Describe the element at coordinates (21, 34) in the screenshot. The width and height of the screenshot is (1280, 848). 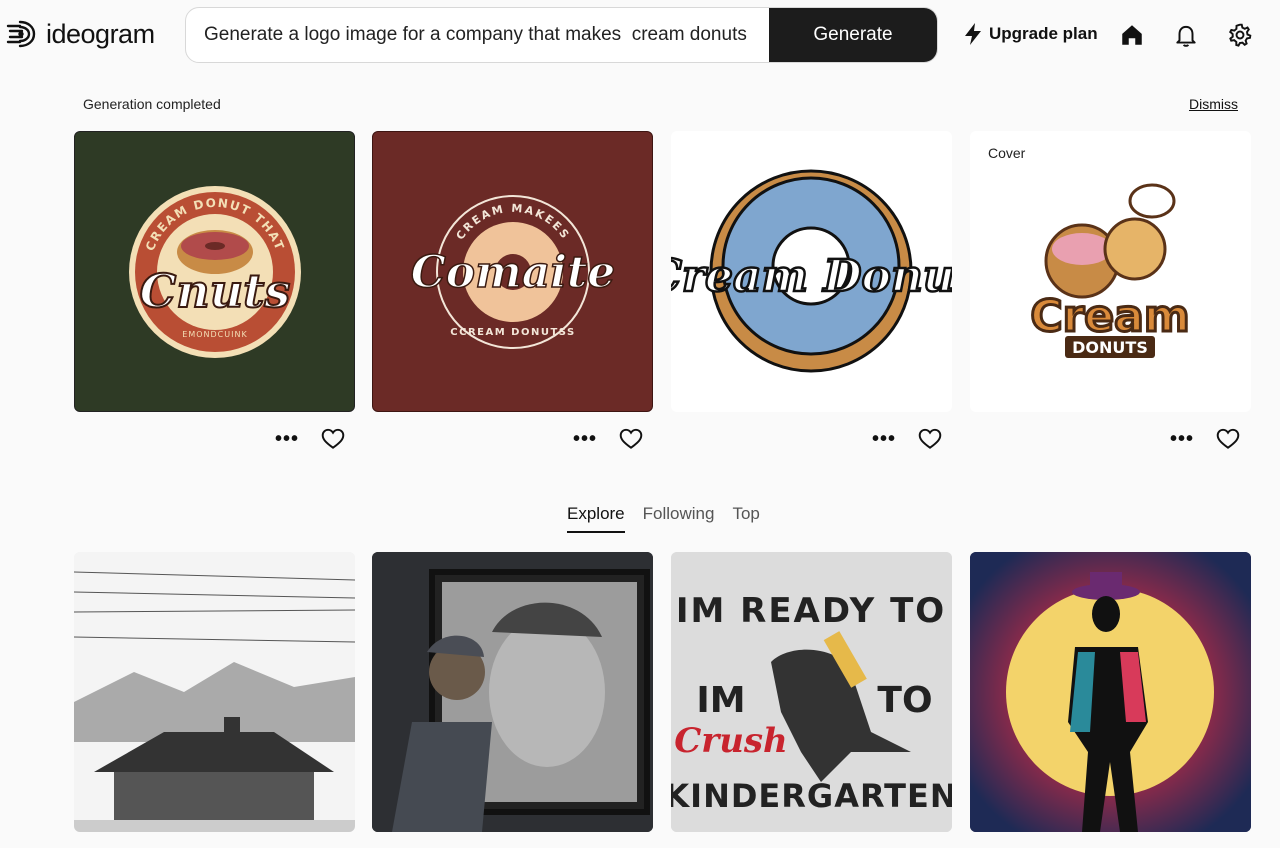
I see `ideogram-logo-icon` at that location.